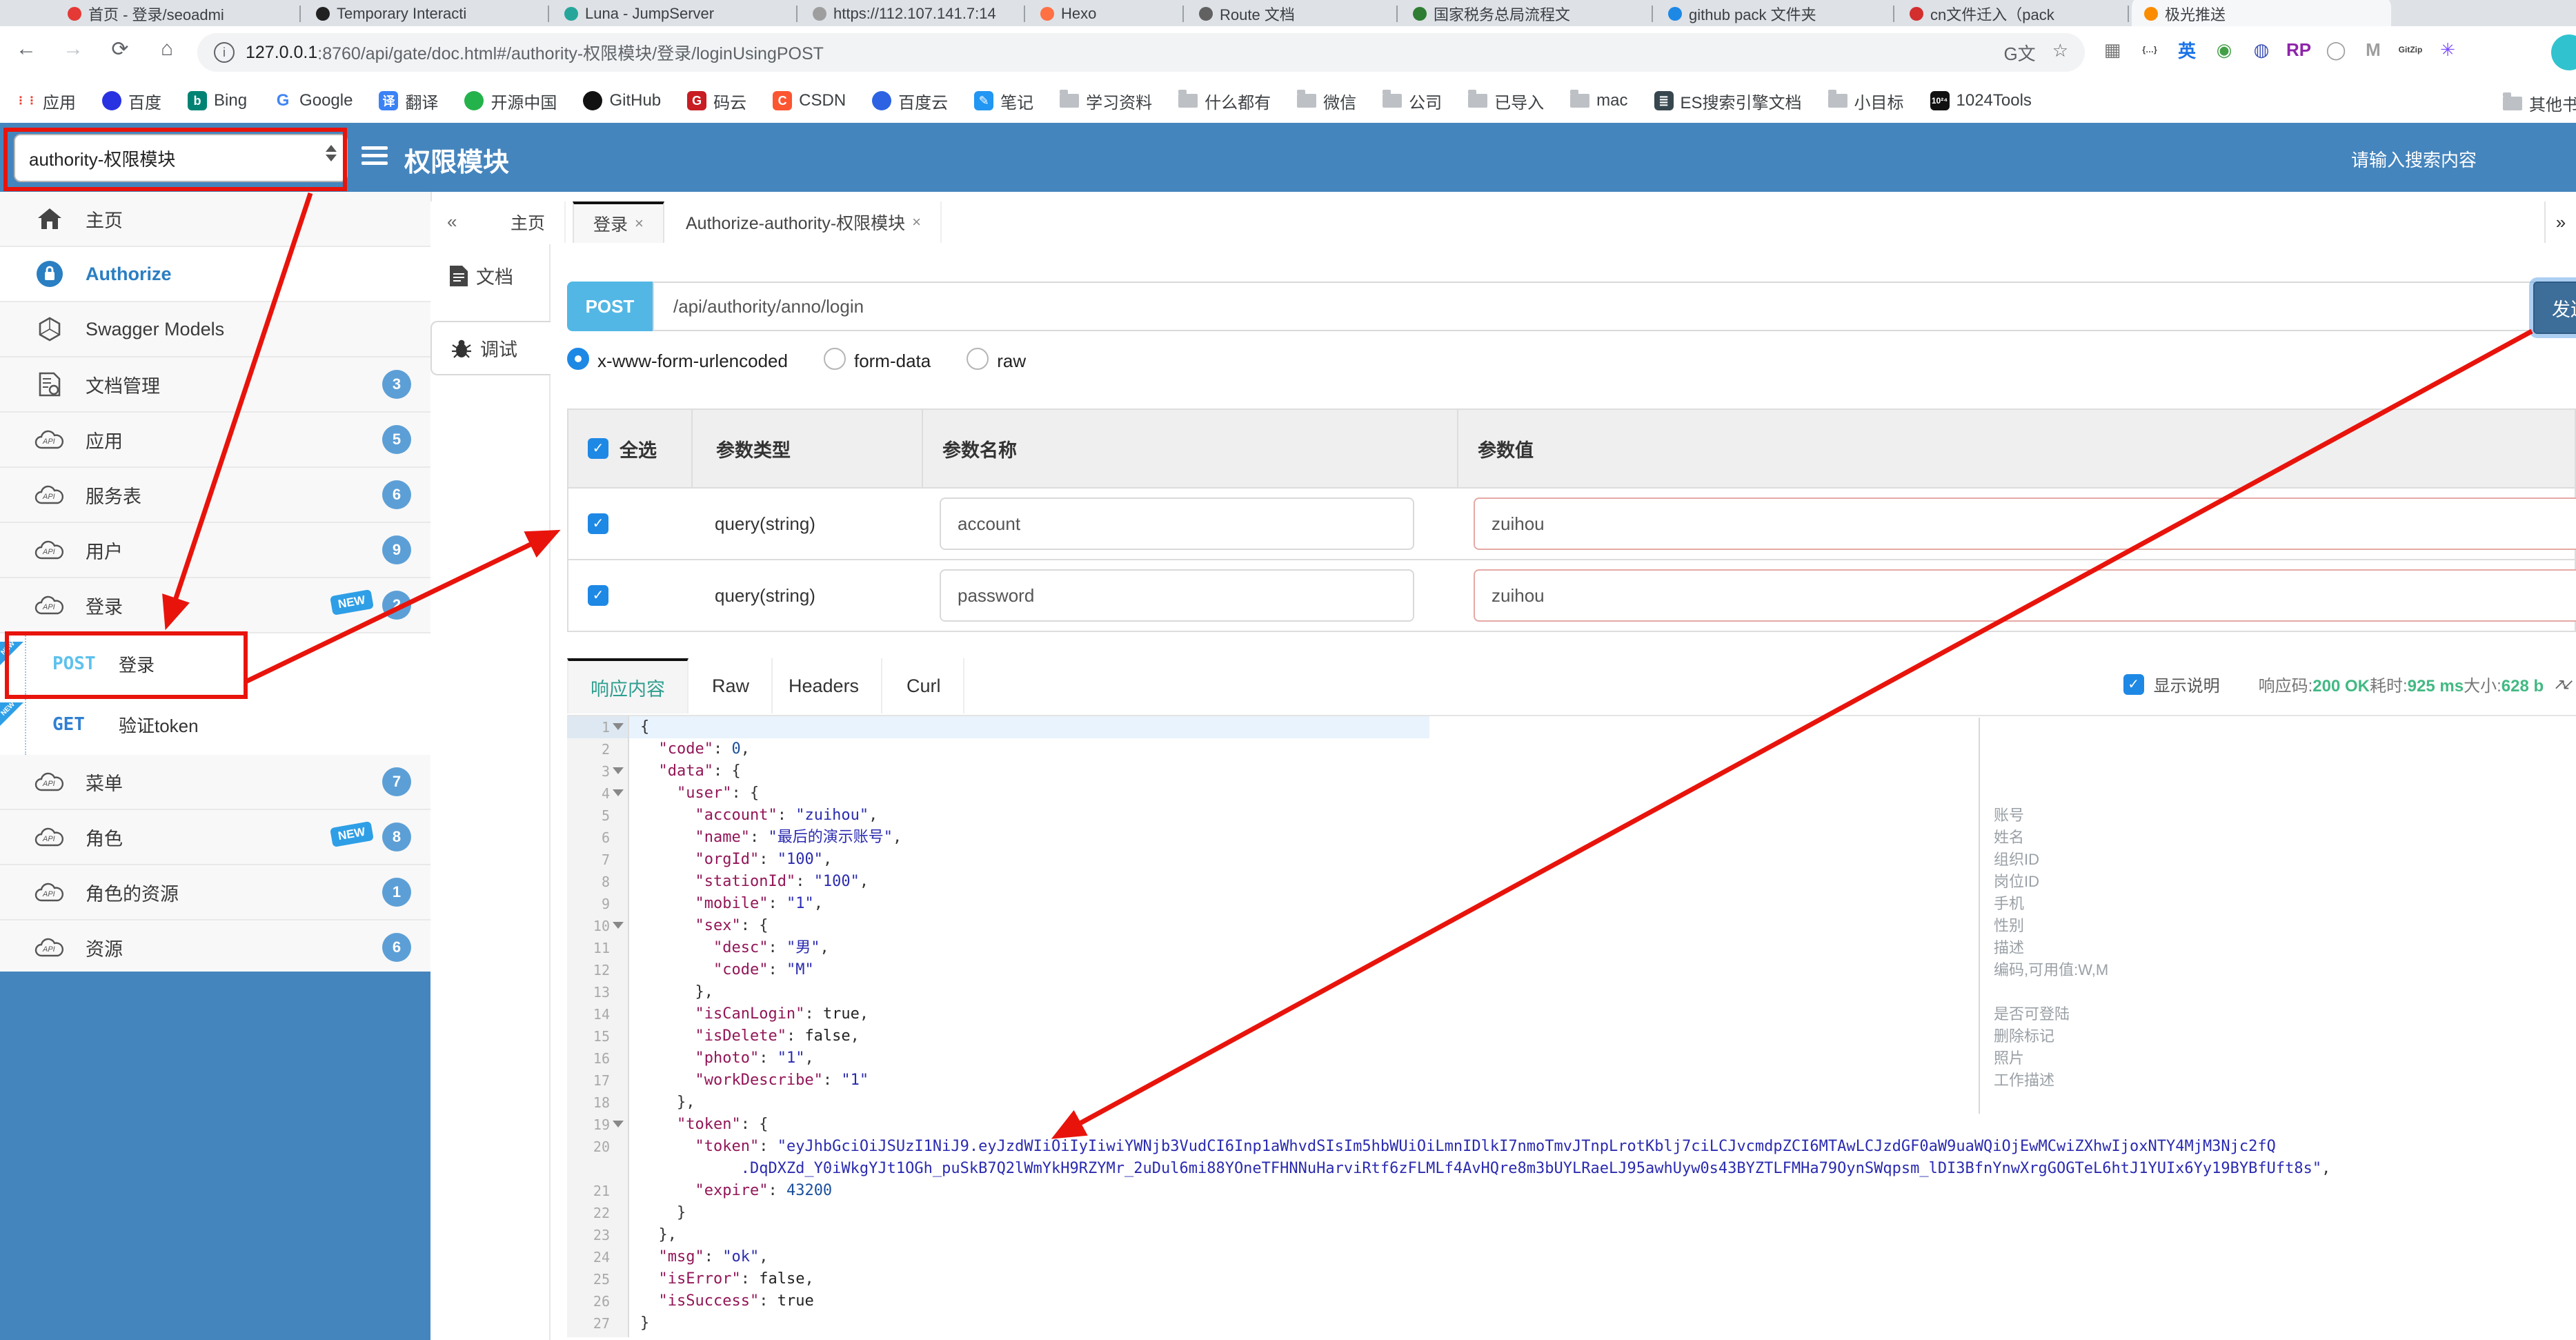 The image size is (2576, 1340). I want to click on bookmark-item: mac, so click(1599, 100).